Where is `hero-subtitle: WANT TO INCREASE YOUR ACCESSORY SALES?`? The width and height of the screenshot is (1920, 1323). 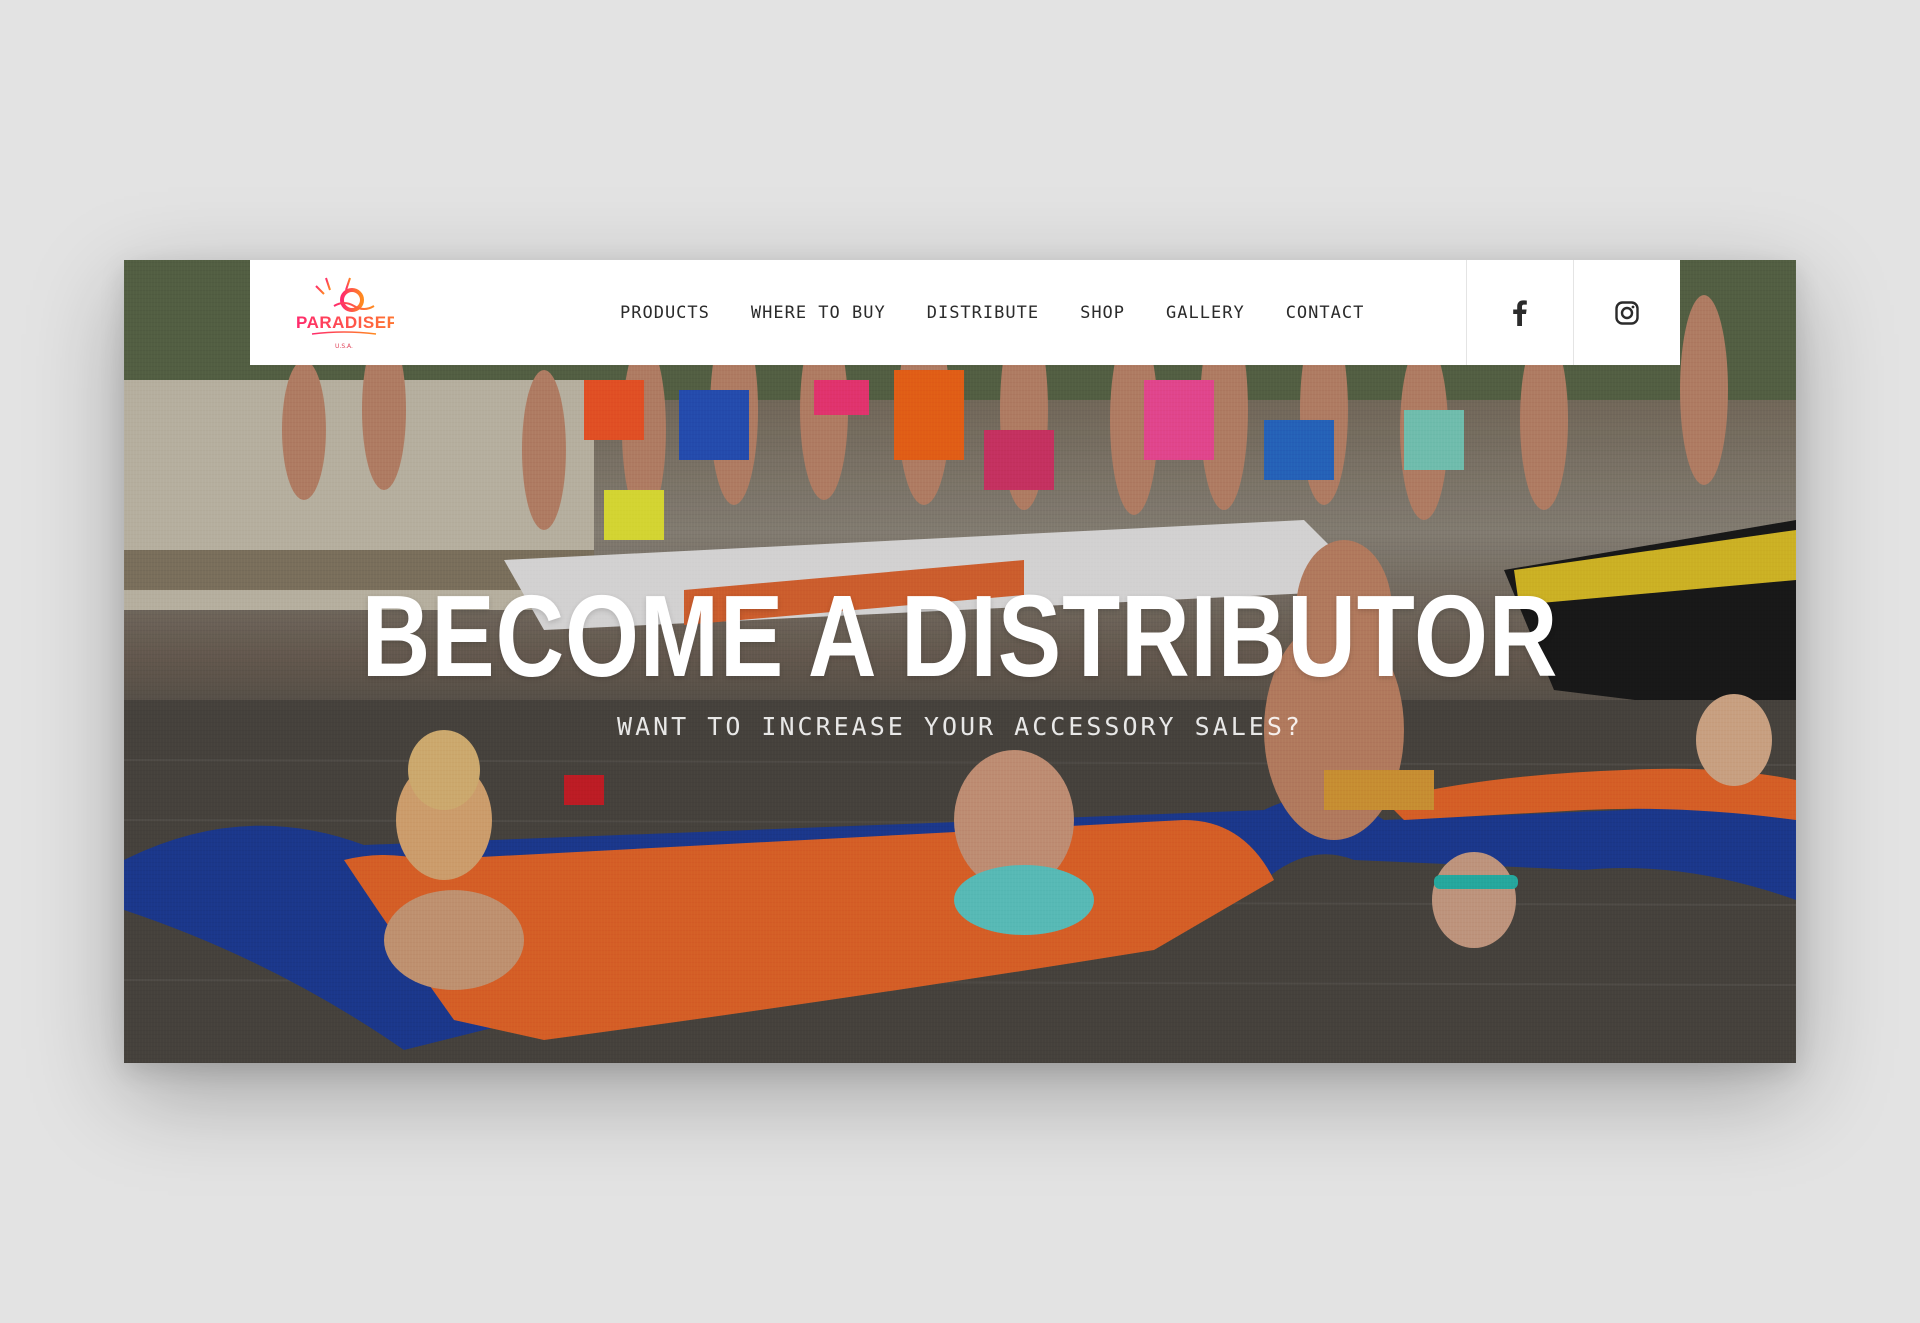 hero-subtitle: WANT TO INCREASE YOUR ACCESSORY SALES? is located at coordinates (960, 726).